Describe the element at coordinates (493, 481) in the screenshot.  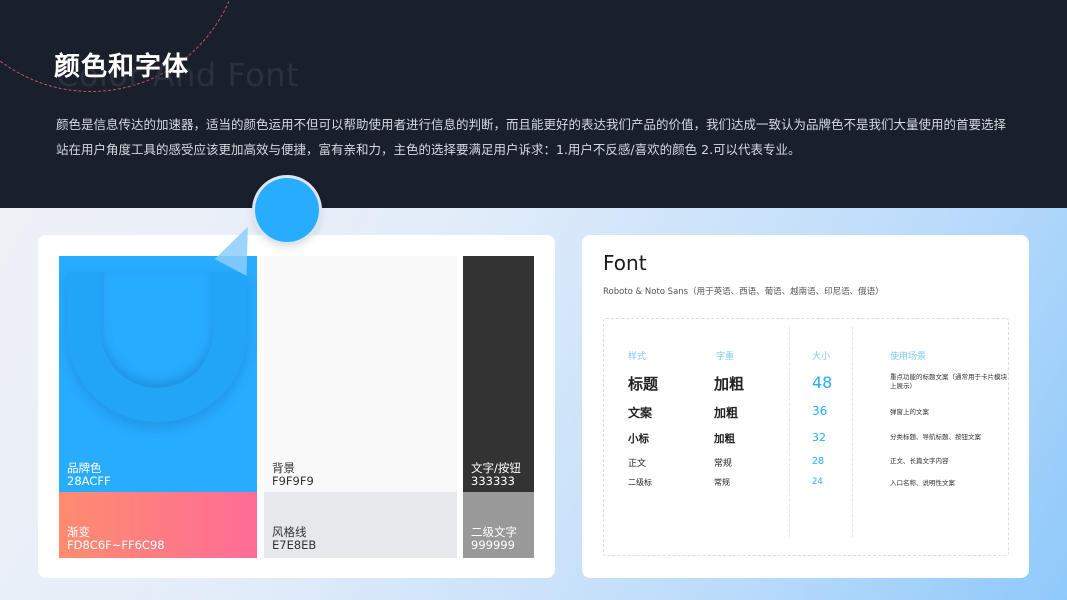
I see `swatch-hex: 333333` at that location.